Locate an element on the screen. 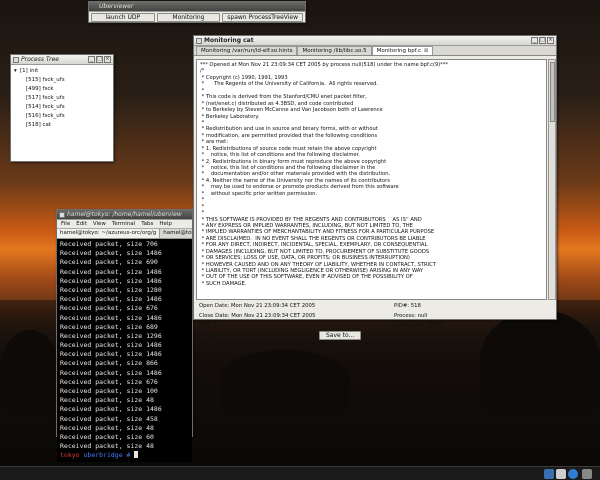 The height and width of the screenshot is (480, 600). terminal-line: Received packet, size 689 is located at coordinates (109, 326).